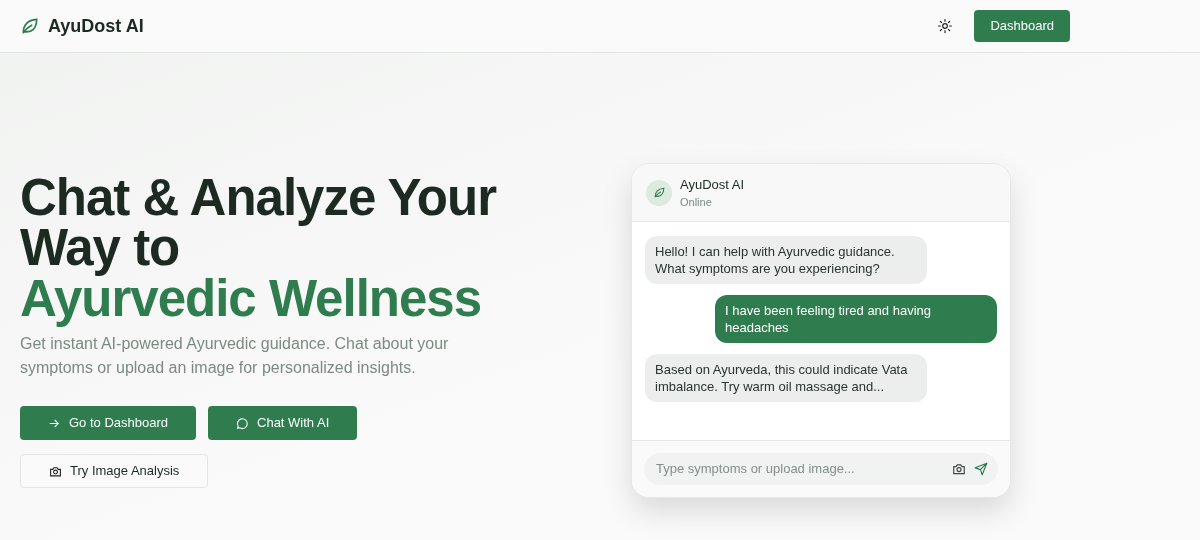  I want to click on image-analysis-button: Try Image Analysis, so click(114, 471).